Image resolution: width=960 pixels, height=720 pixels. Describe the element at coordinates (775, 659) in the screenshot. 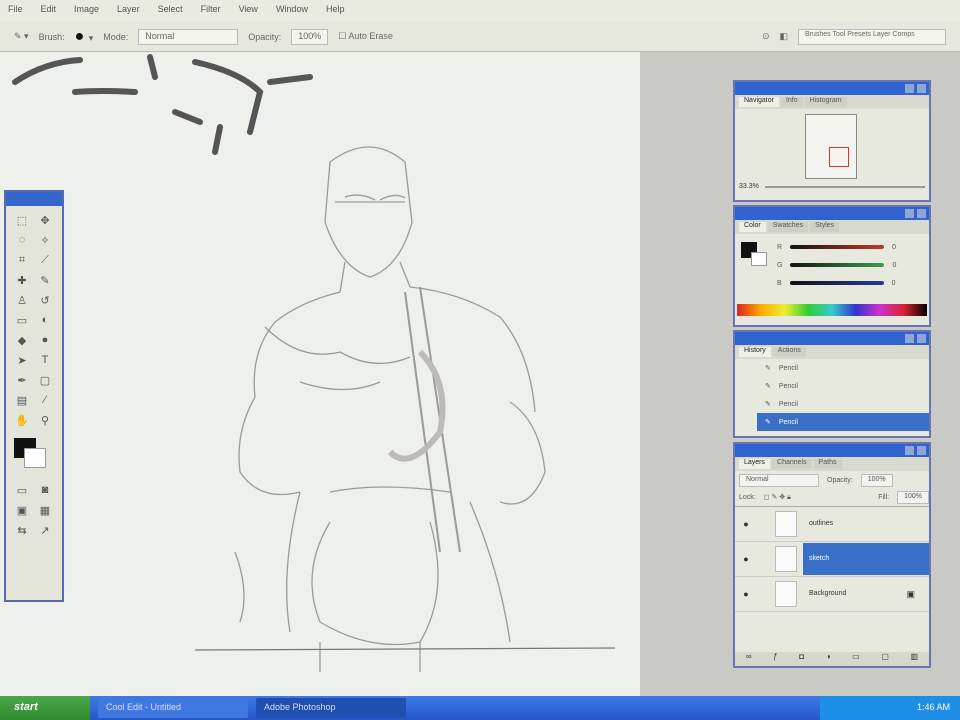

I see `layer-style-icon: ƒ` at that location.